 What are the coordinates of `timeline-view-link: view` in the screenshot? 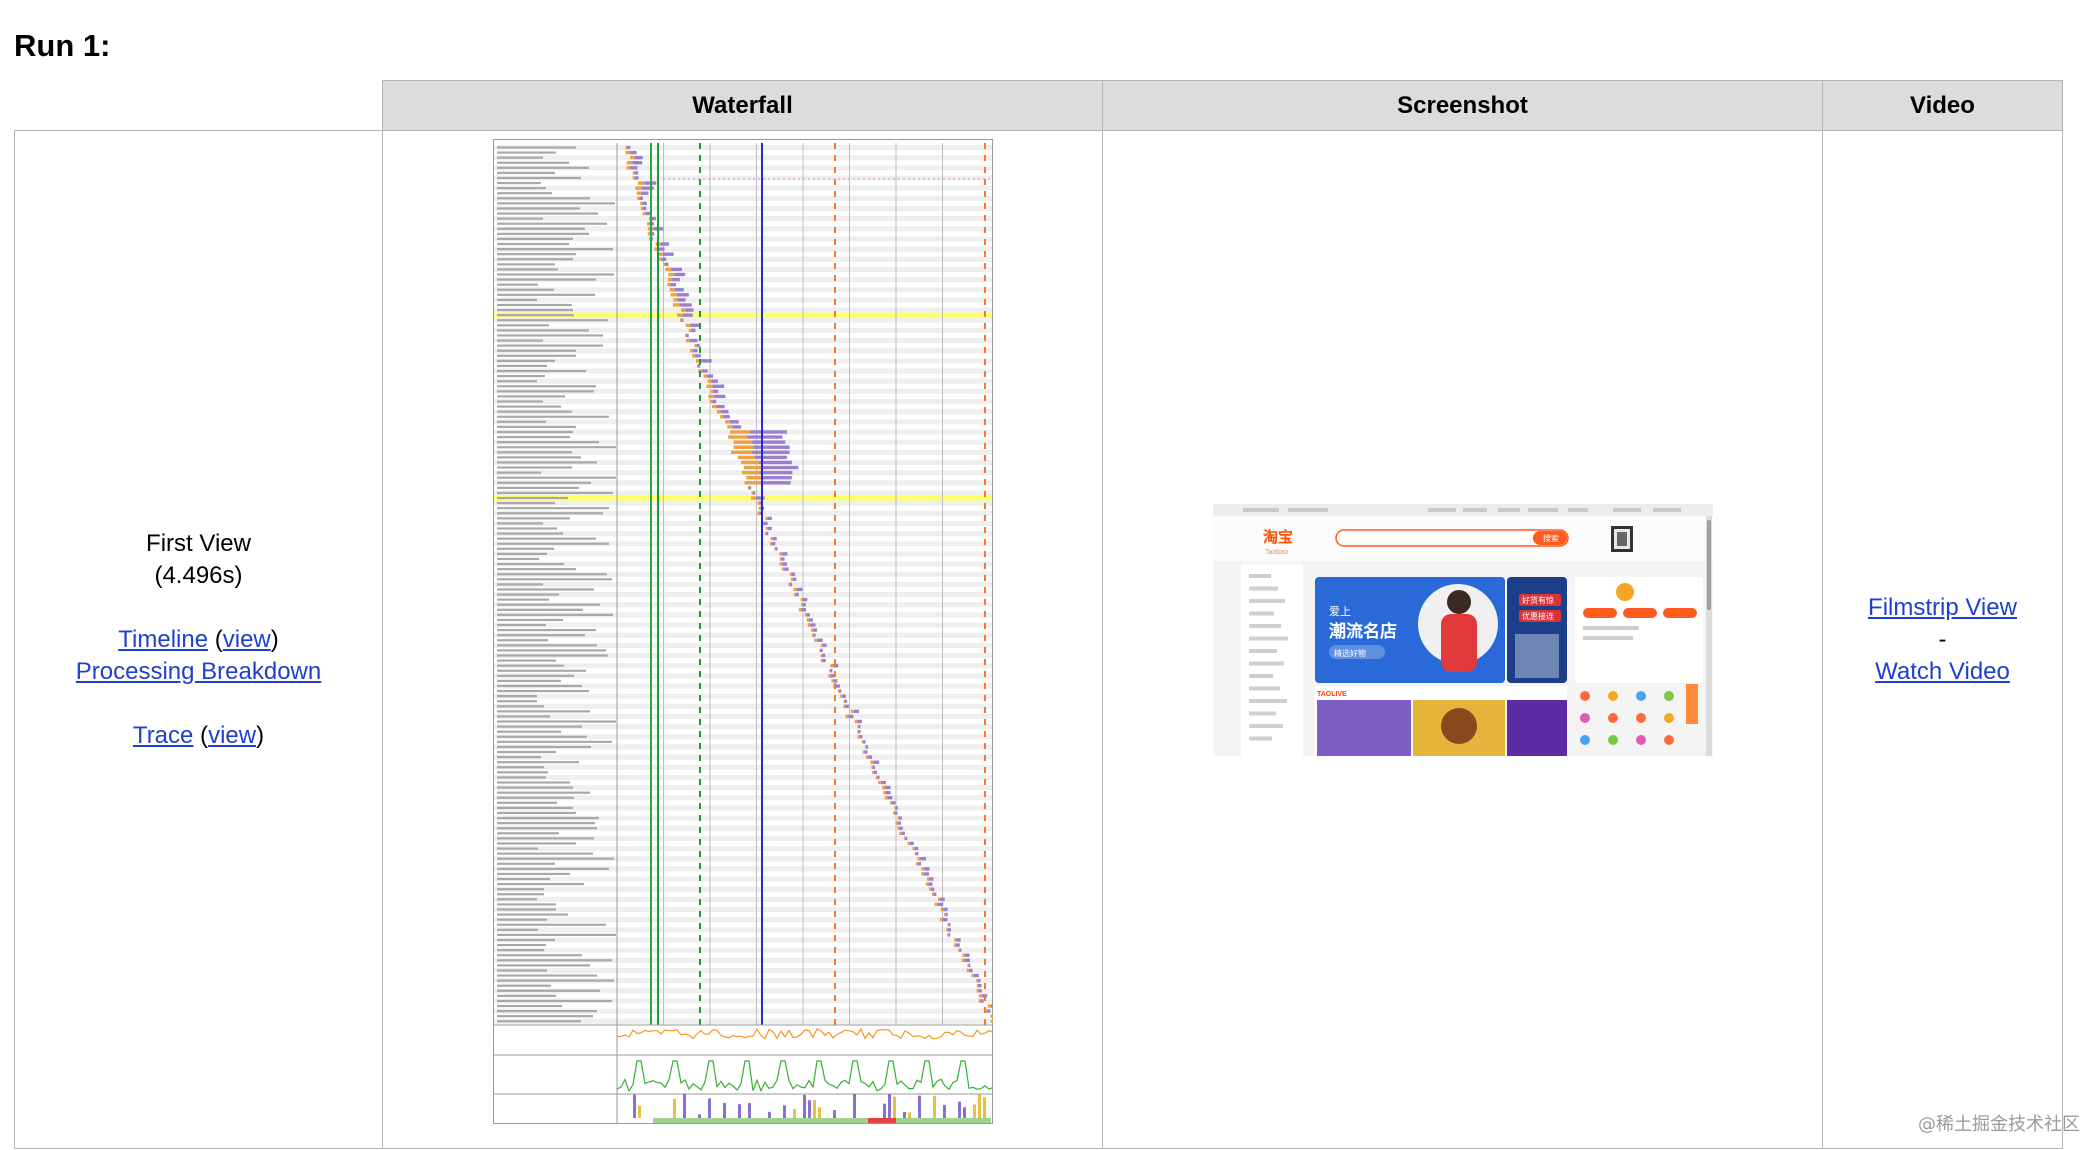 It's located at (247, 639).